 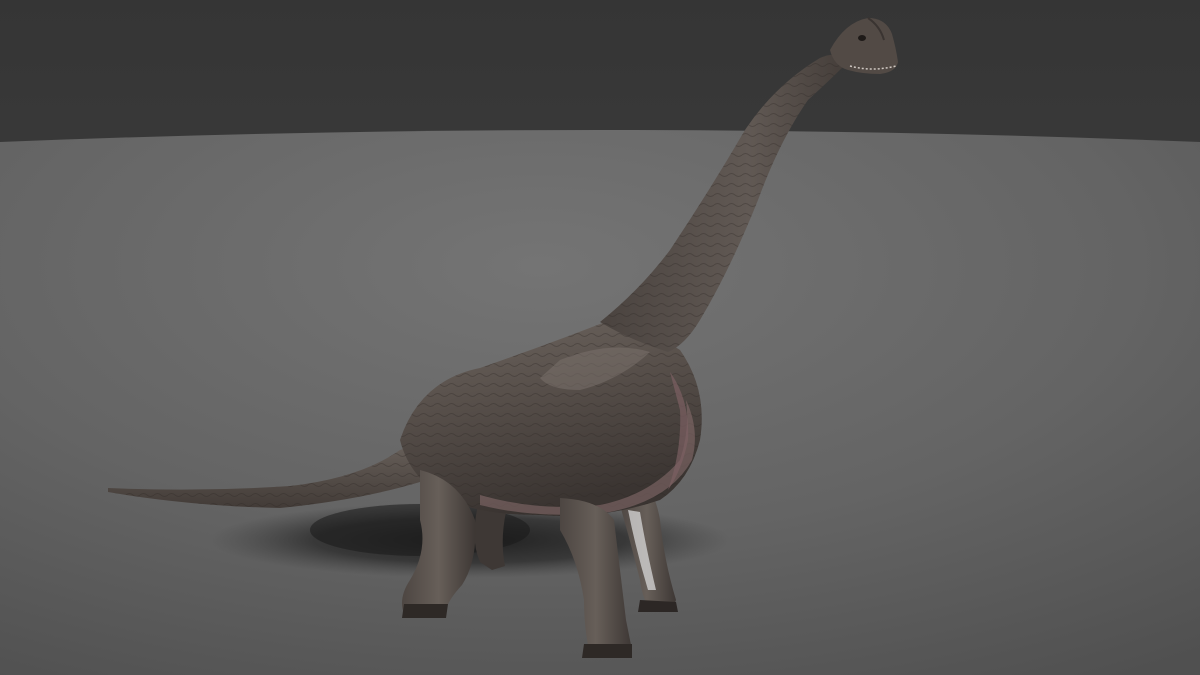 I want to click on eye, so click(x=862, y=38).